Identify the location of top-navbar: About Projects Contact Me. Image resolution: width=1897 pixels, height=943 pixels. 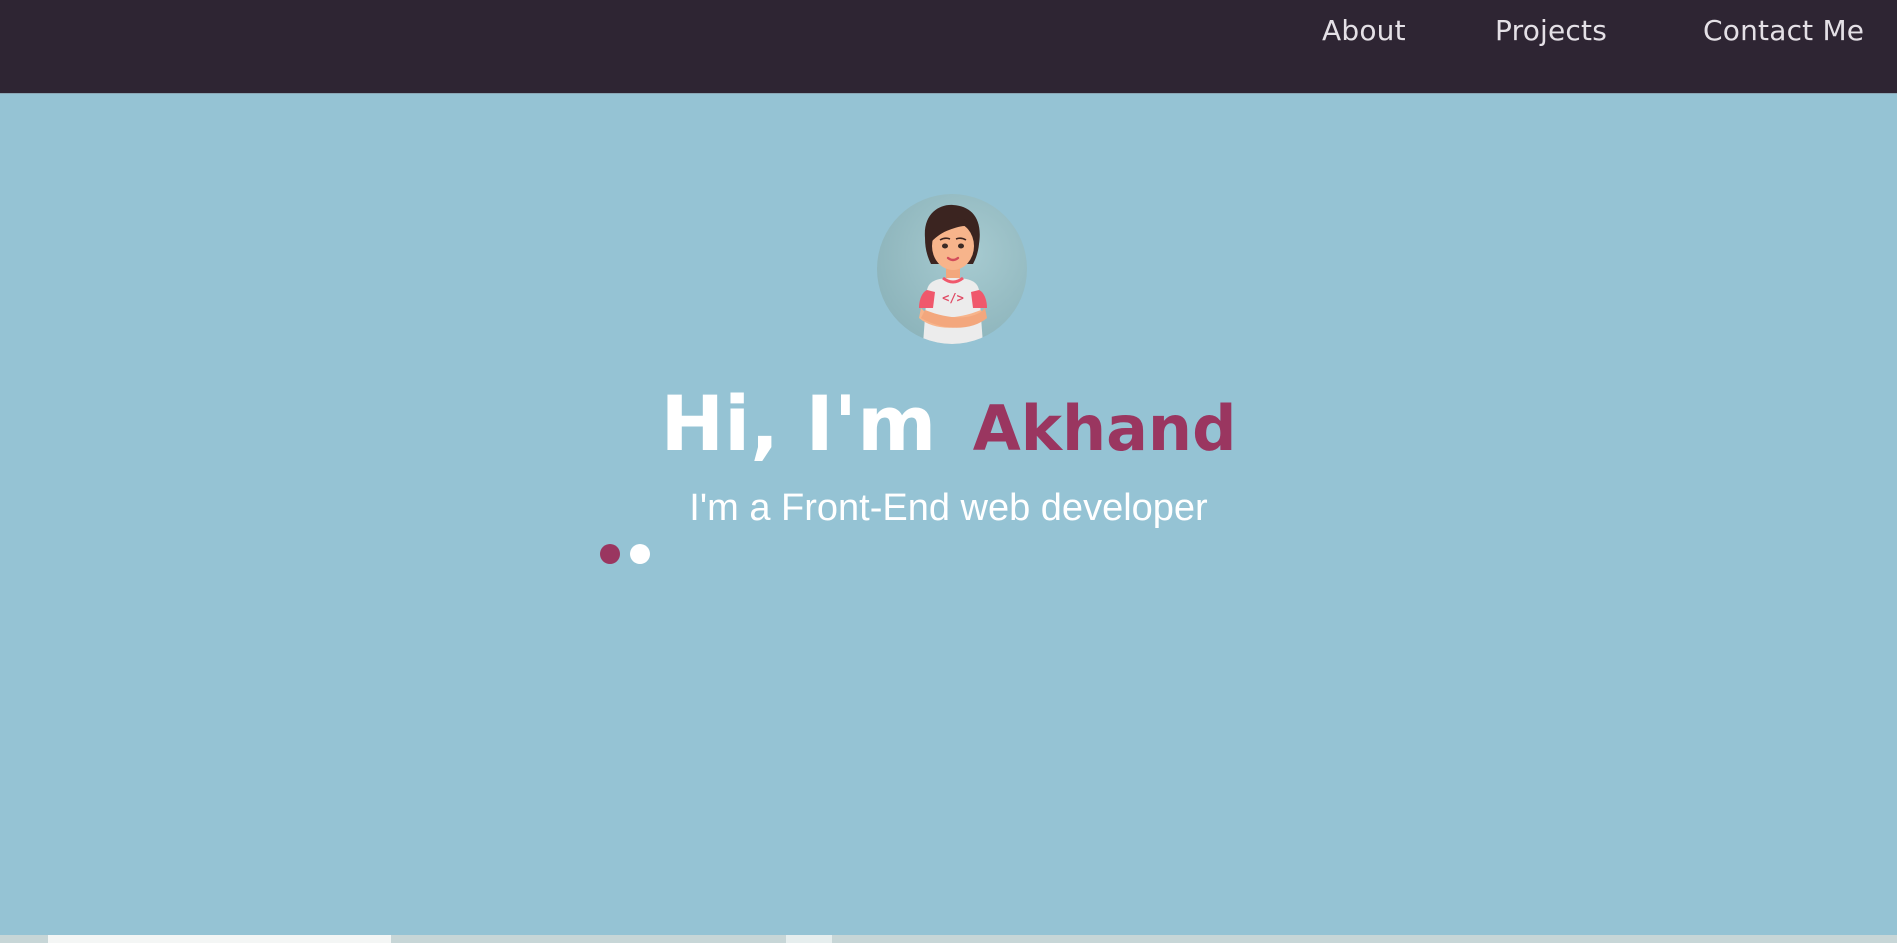
(948, 47).